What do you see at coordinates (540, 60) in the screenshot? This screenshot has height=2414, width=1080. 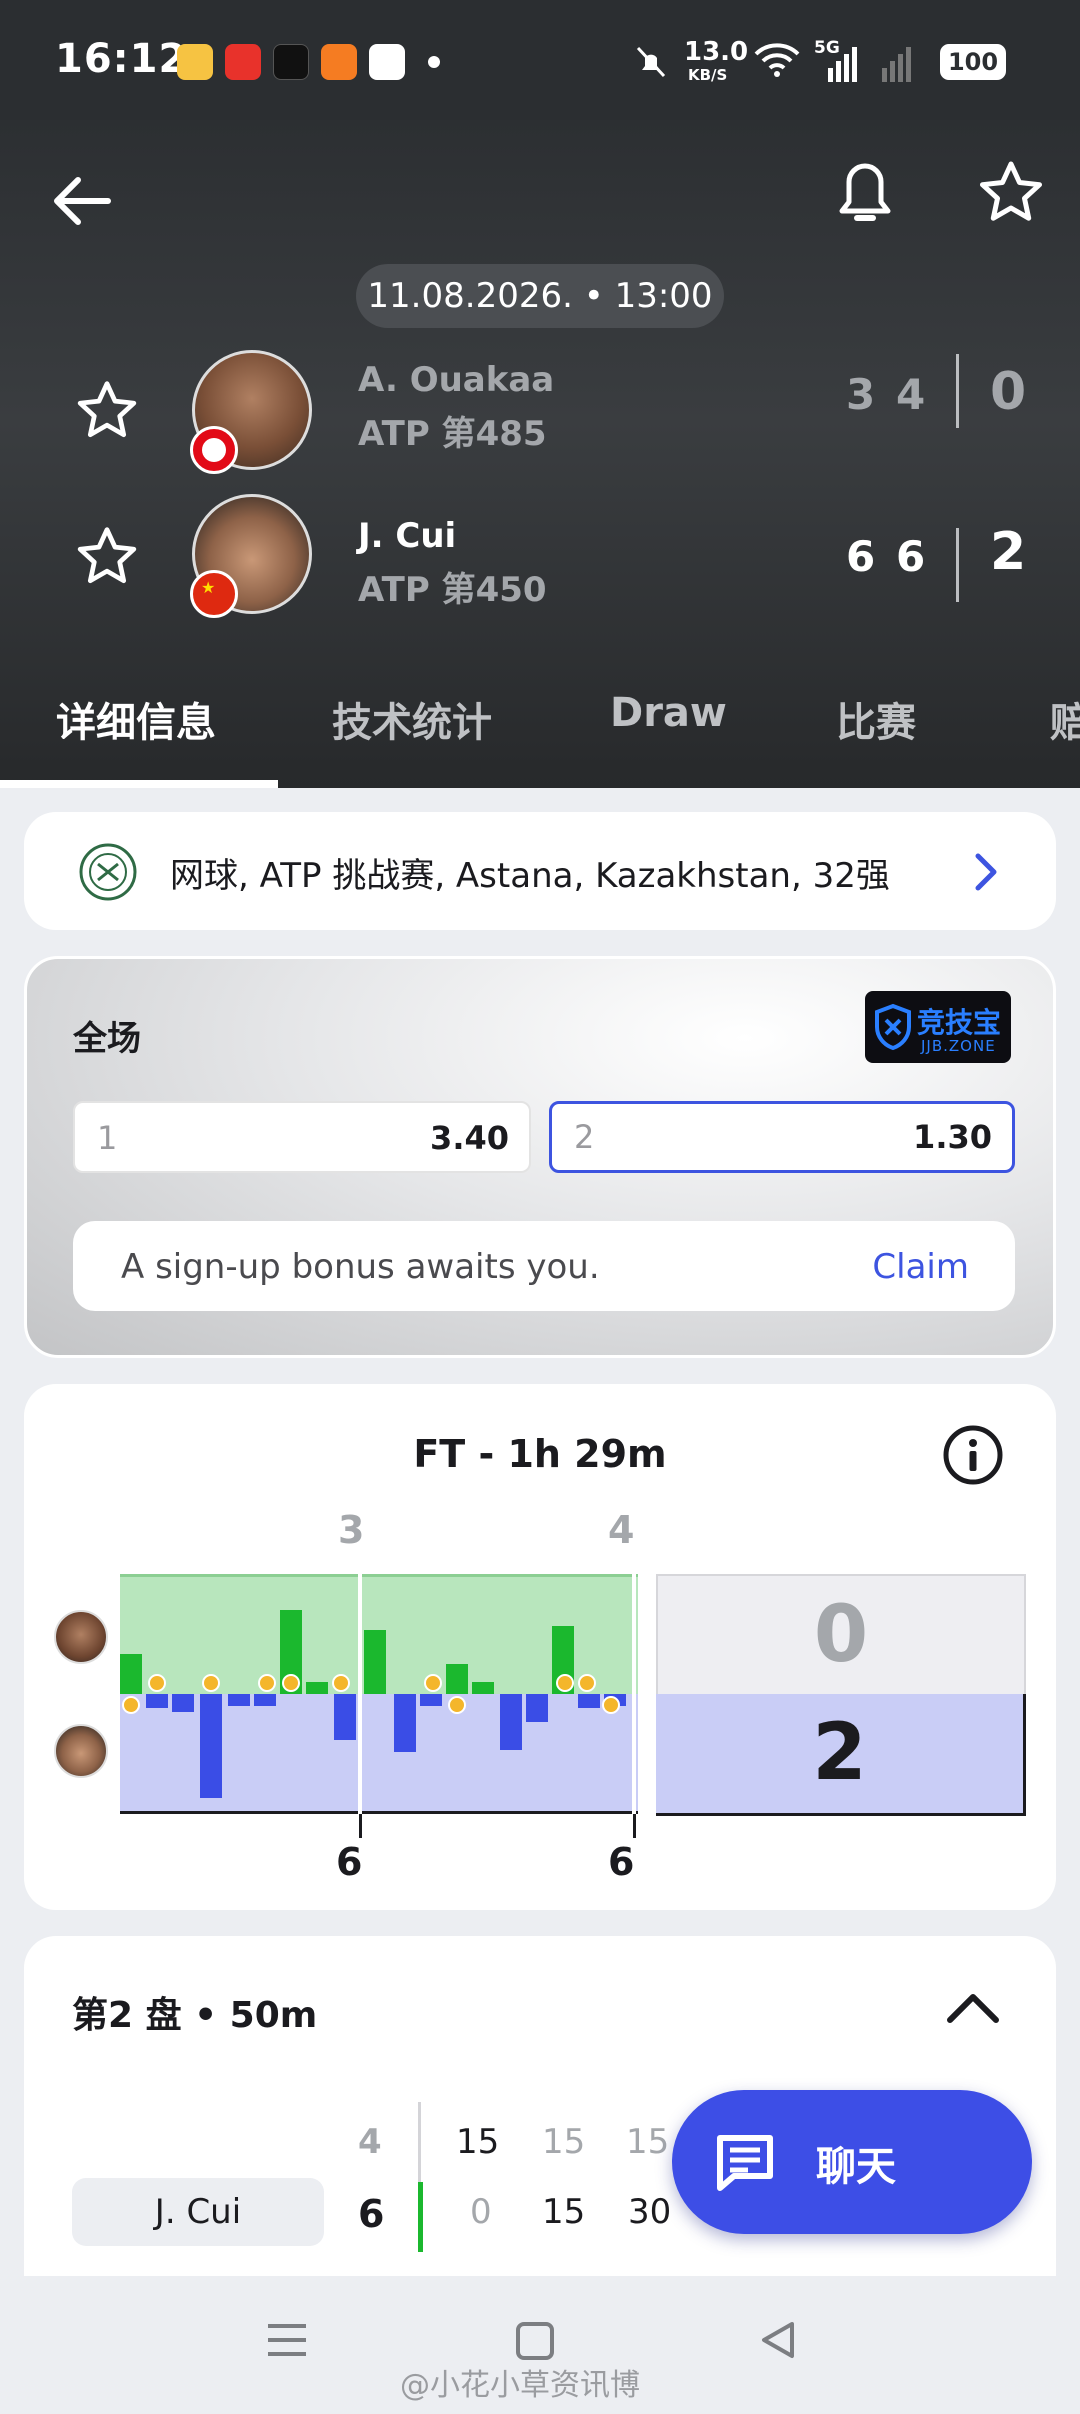 I see `status-bar: 16:12 13.0 KB/S 5G 100` at bounding box center [540, 60].